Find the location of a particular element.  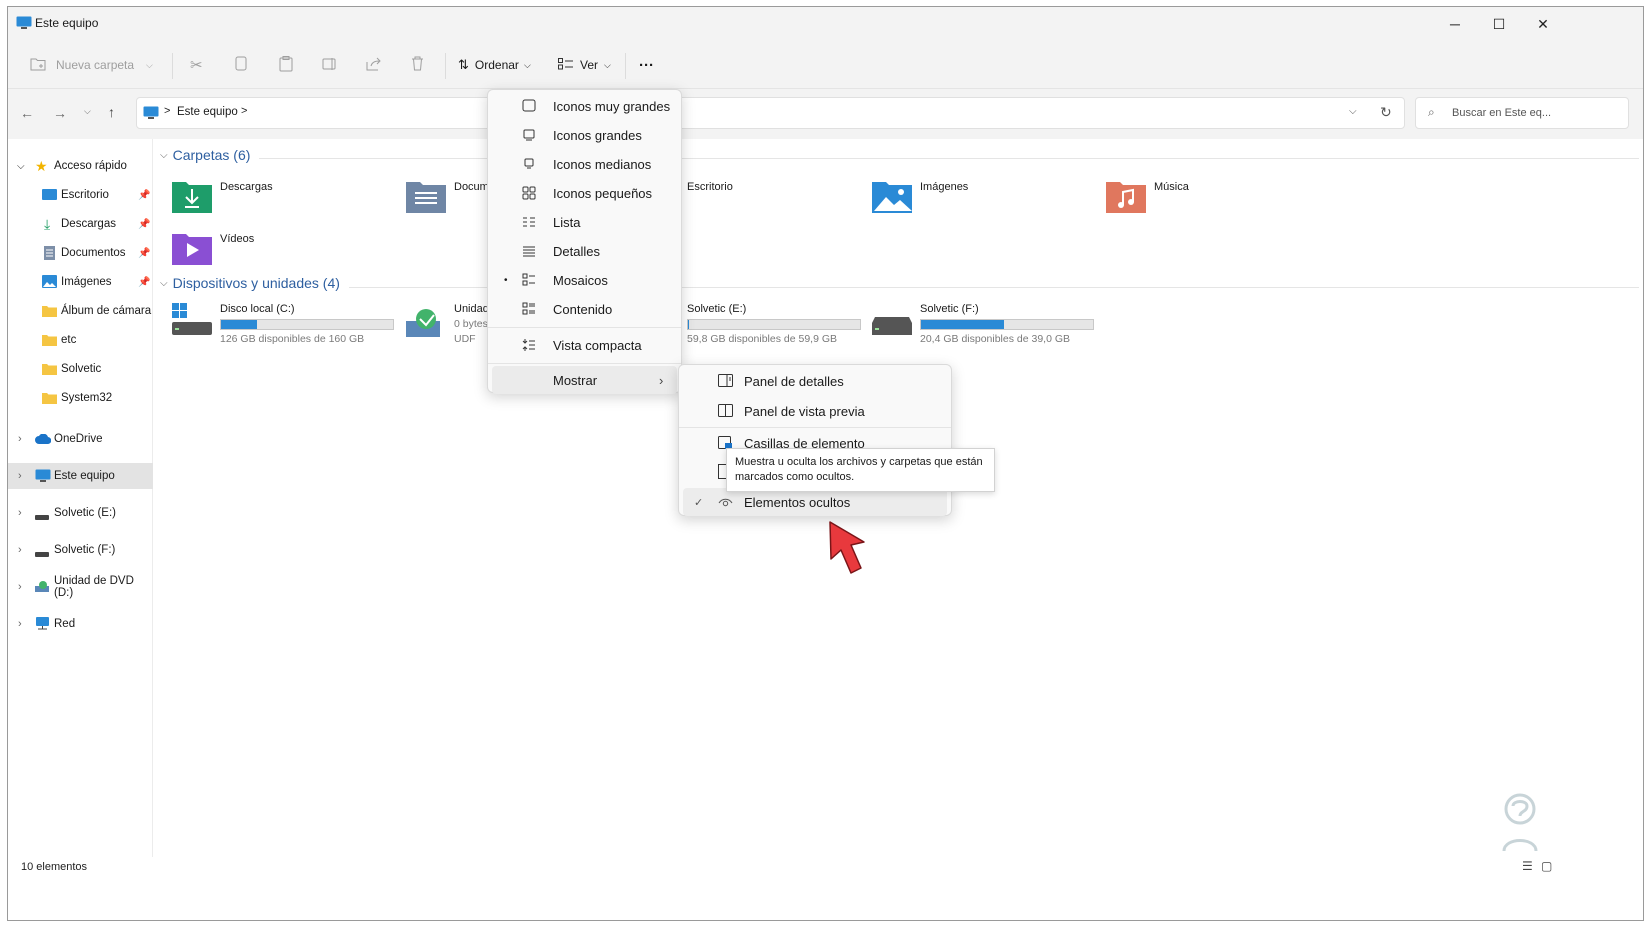

nav-item-etc: etc is located at coordinates (80, 340).